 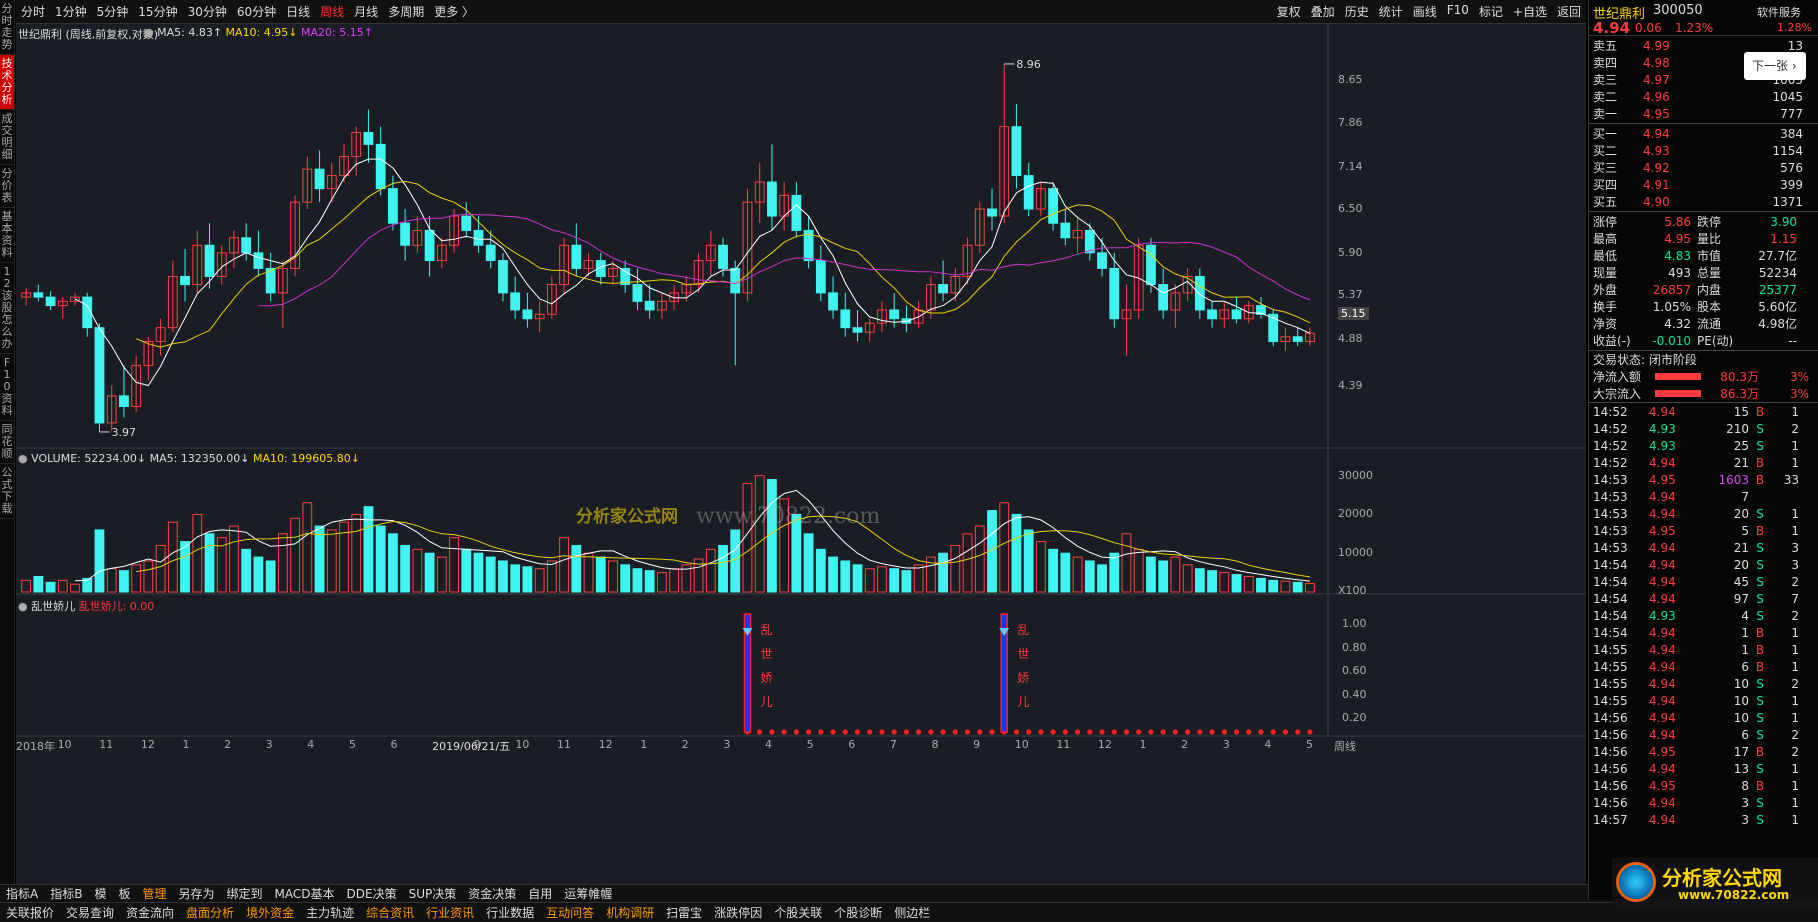 I want to click on indicator-tab-7: MACD基本, so click(x=305, y=893).